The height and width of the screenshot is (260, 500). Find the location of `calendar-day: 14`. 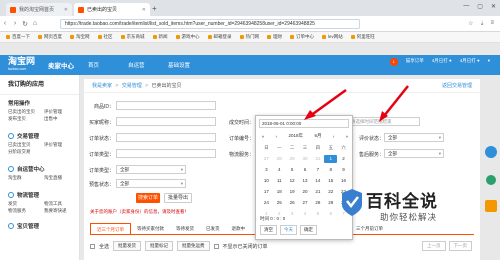

calendar-day: 14 is located at coordinates (317, 181).